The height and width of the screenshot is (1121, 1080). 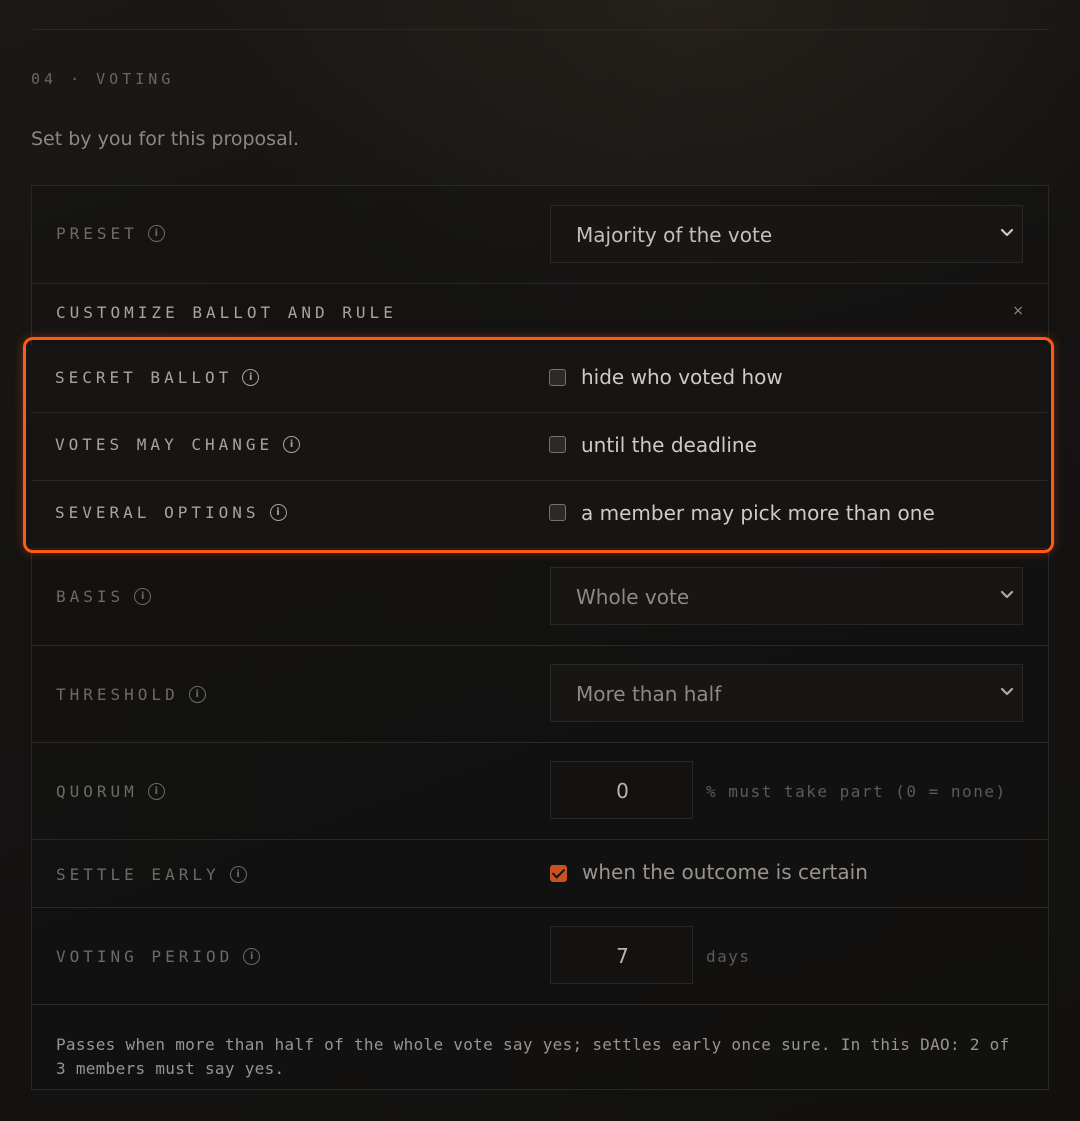 What do you see at coordinates (90, 596) in the screenshot?
I see `basis-label-text: BASIS` at bounding box center [90, 596].